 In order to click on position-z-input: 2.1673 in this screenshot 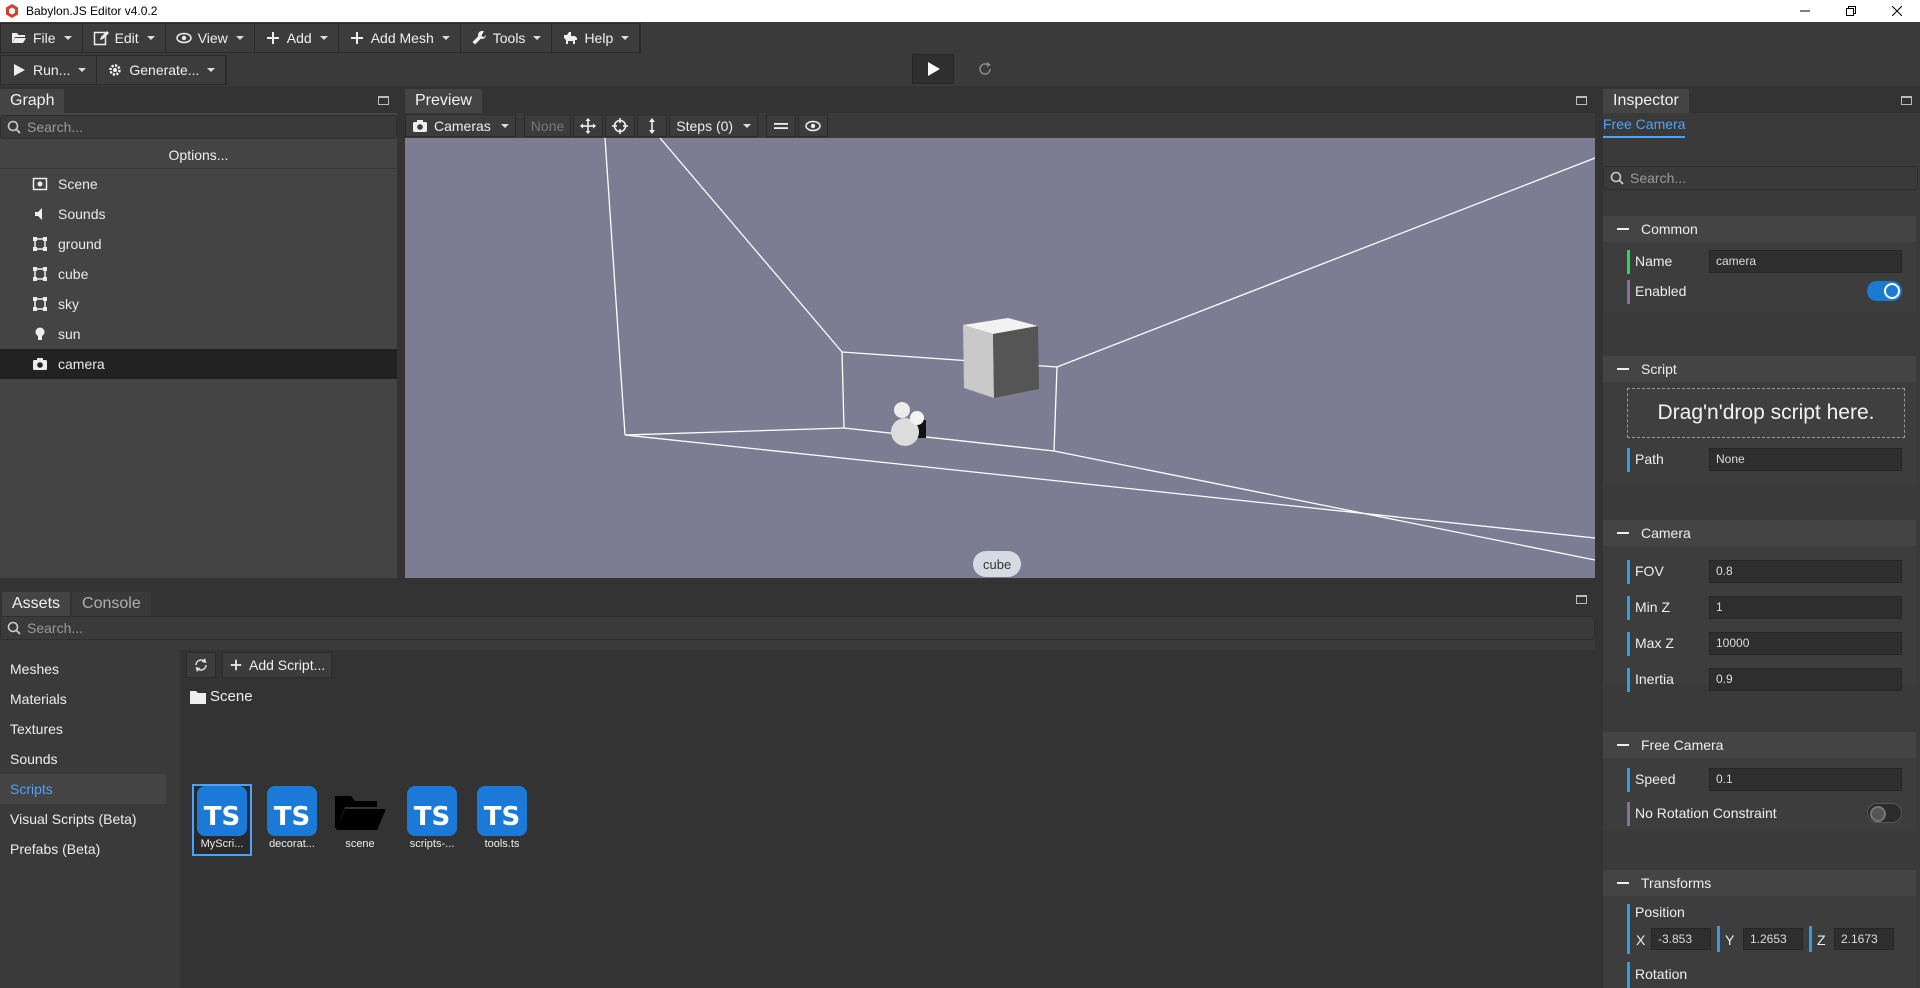, I will do `click(1864, 939)`.